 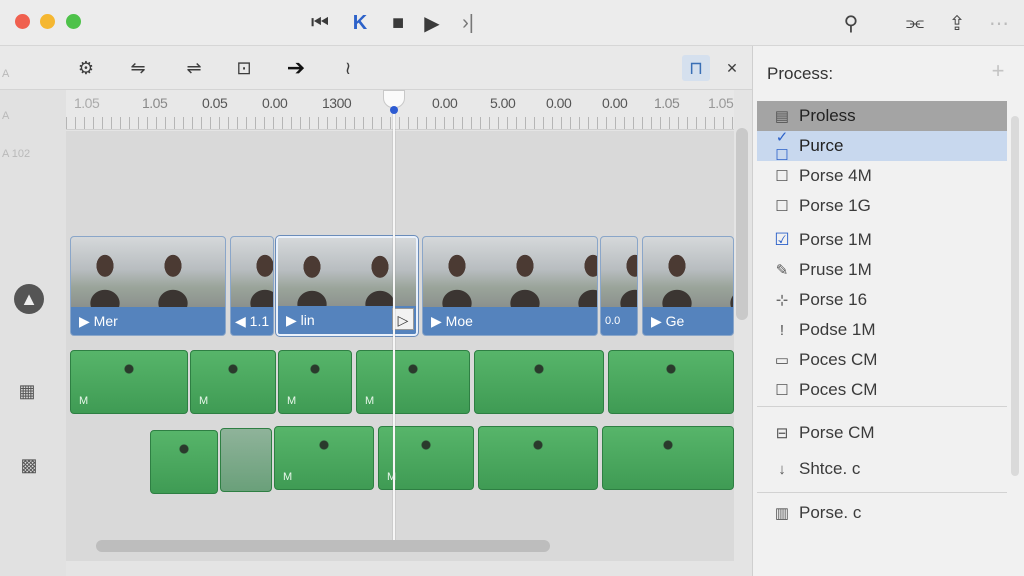 I want to click on audio-track-icon: ▦, so click(x=27, y=391).